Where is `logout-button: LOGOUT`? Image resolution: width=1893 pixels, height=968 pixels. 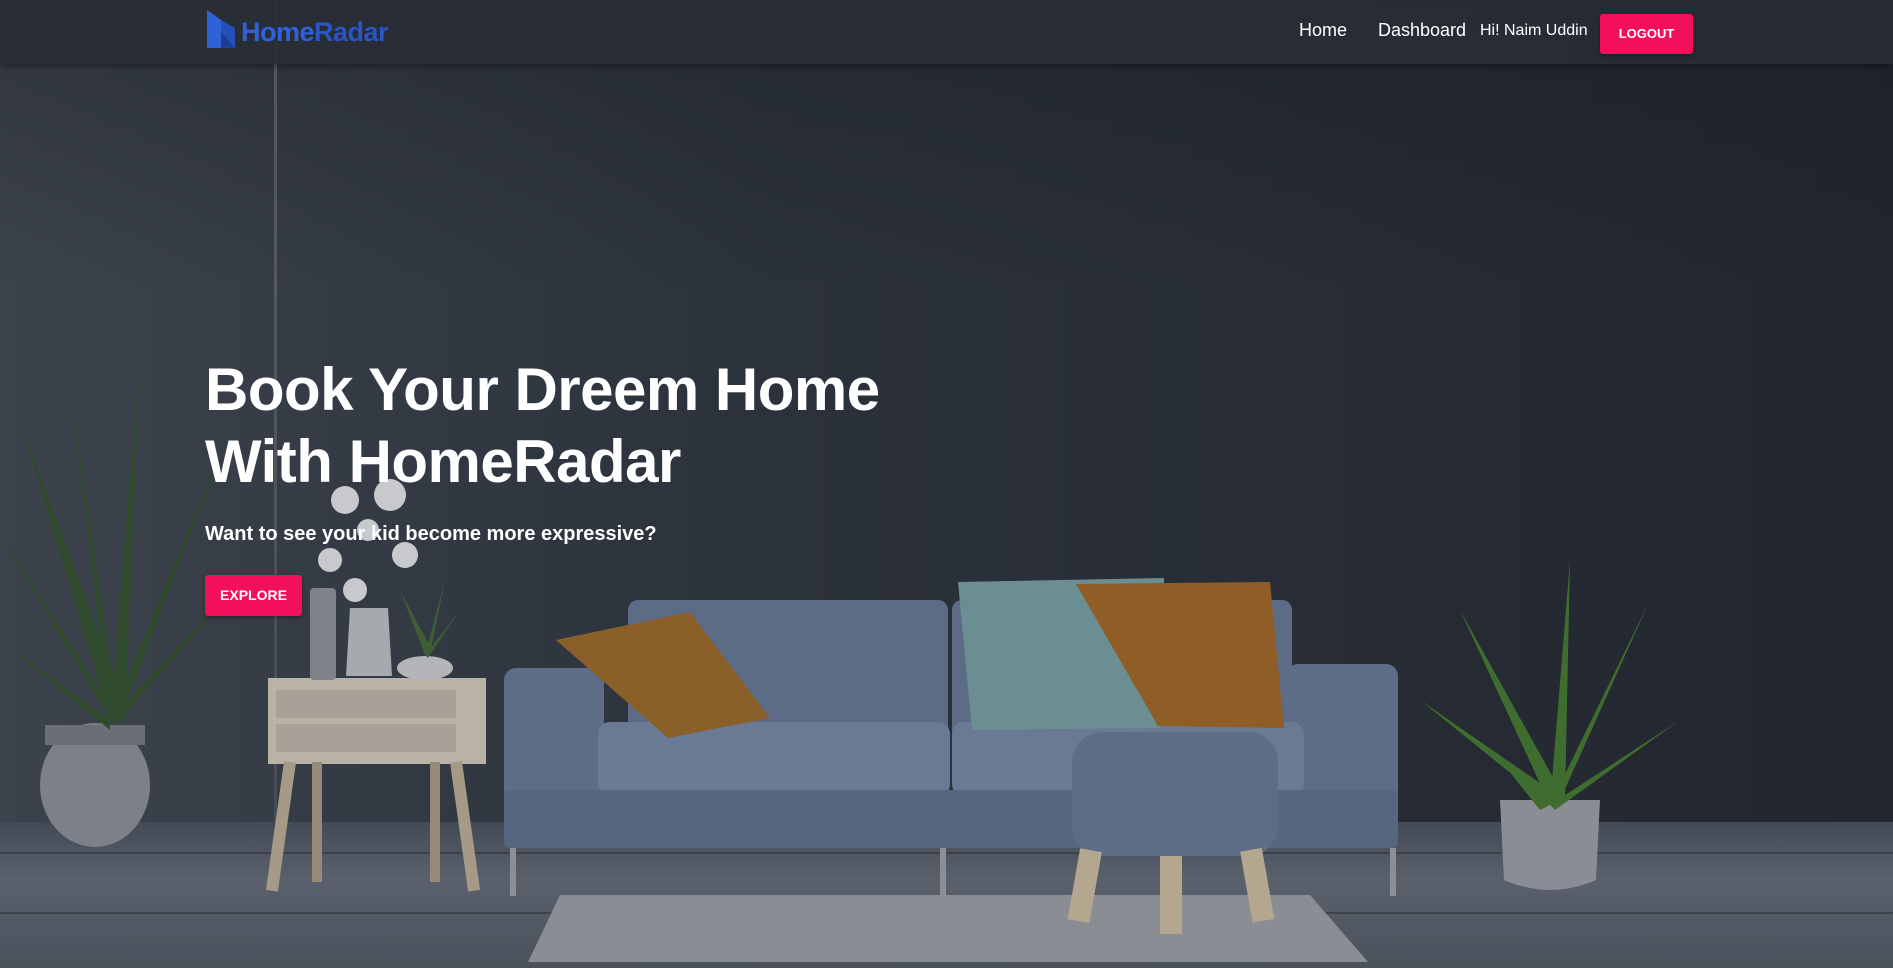 logout-button: LOGOUT is located at coordinates (1646, 34).